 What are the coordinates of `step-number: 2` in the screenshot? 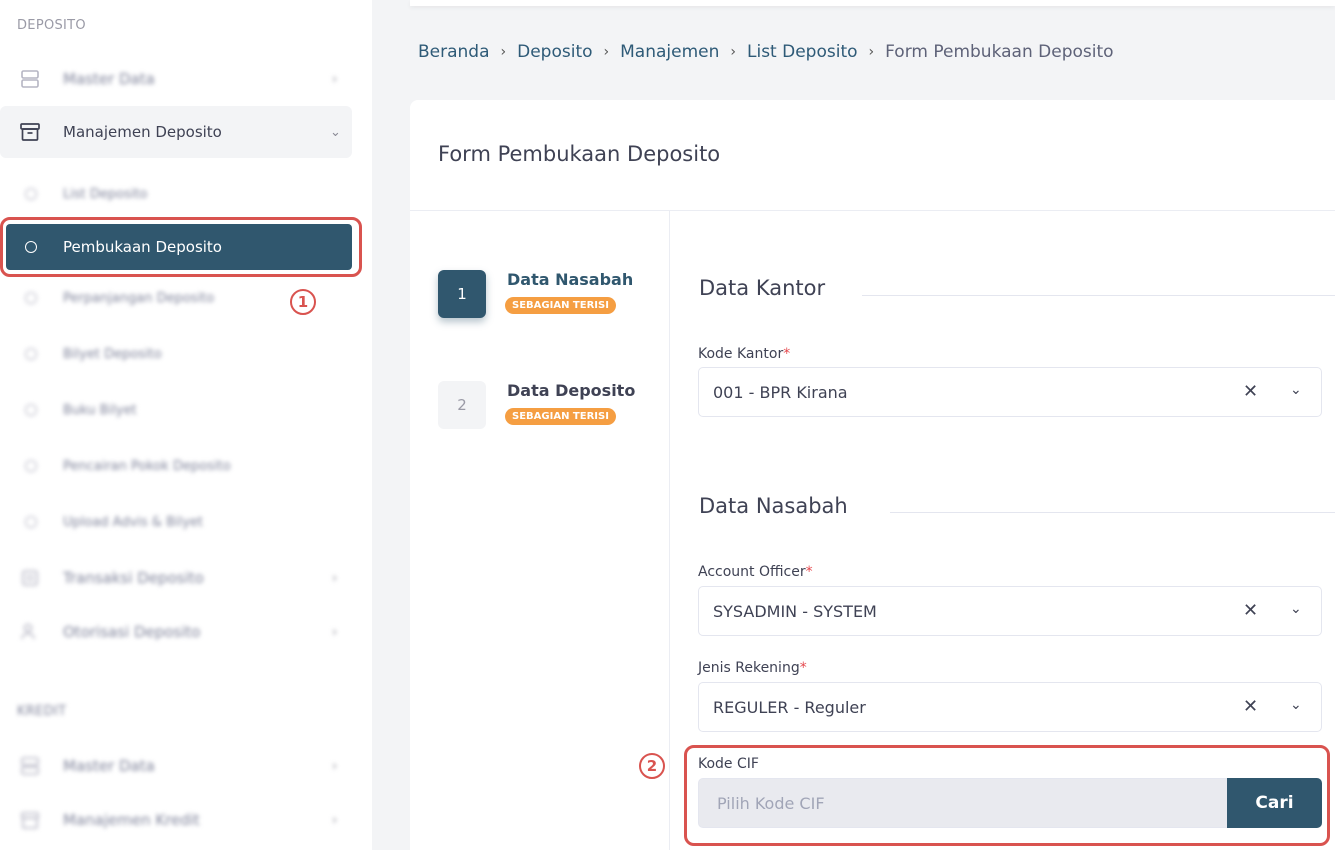 It's located at (462, 405).